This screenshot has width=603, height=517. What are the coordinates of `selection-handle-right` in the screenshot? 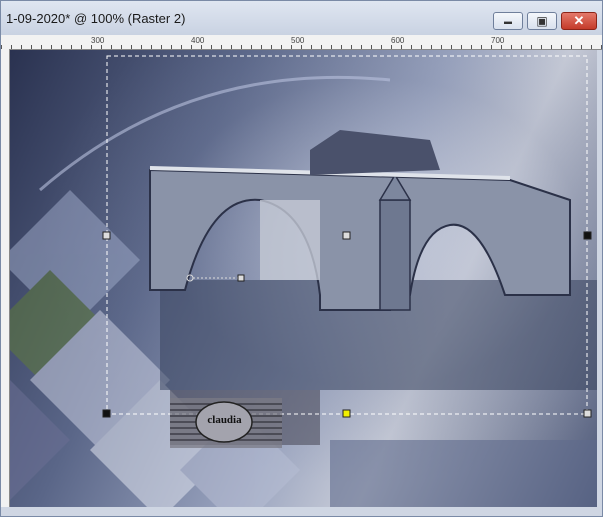 It's located at (587, 235).